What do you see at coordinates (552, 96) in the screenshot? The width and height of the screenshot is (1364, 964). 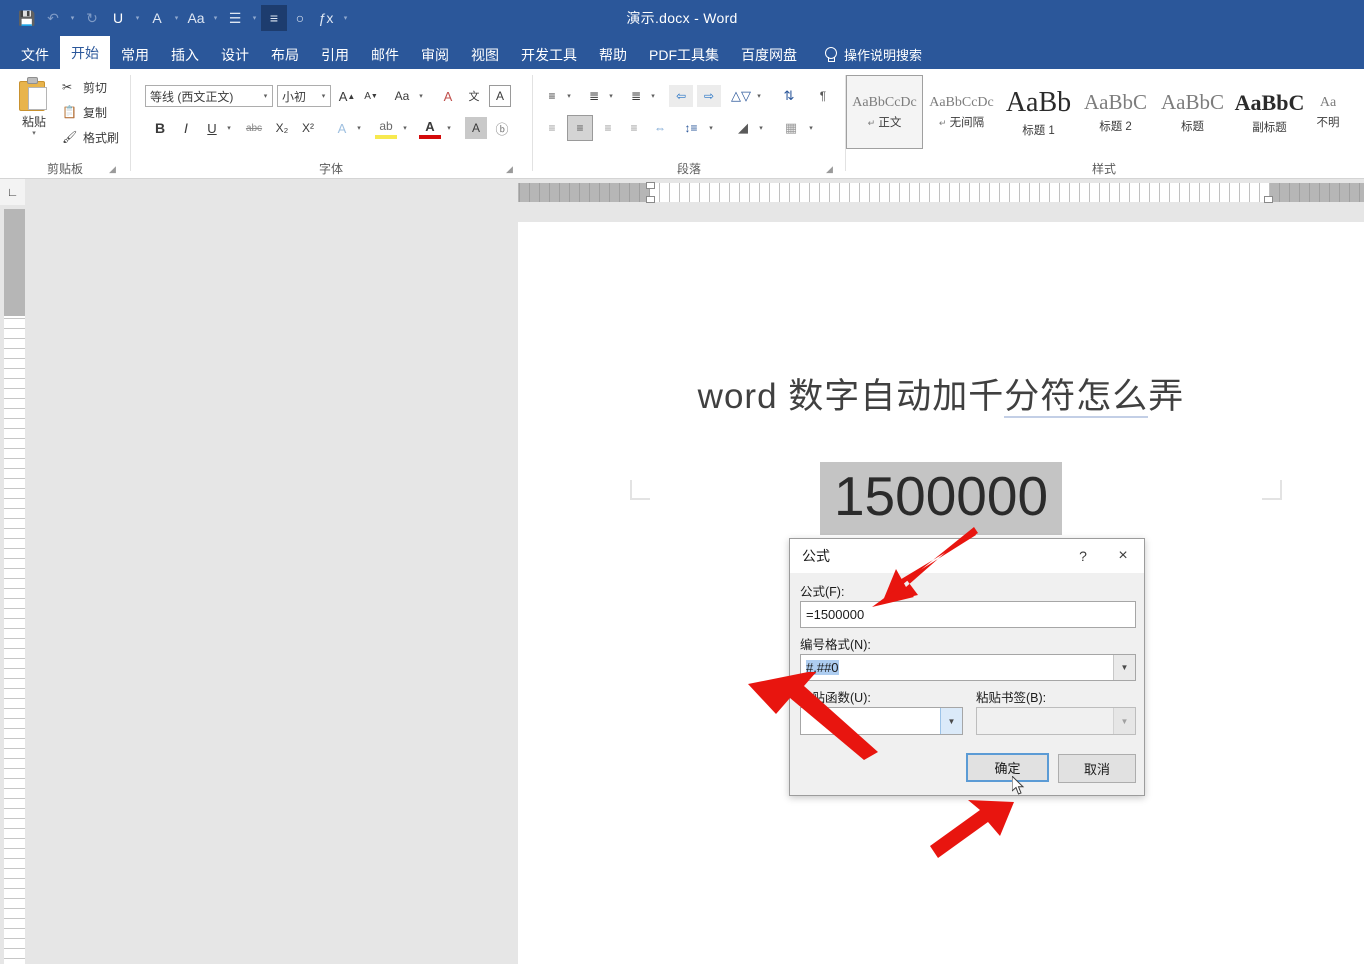 I see `bullets-button: ≡` at bounding box center [552, 96].